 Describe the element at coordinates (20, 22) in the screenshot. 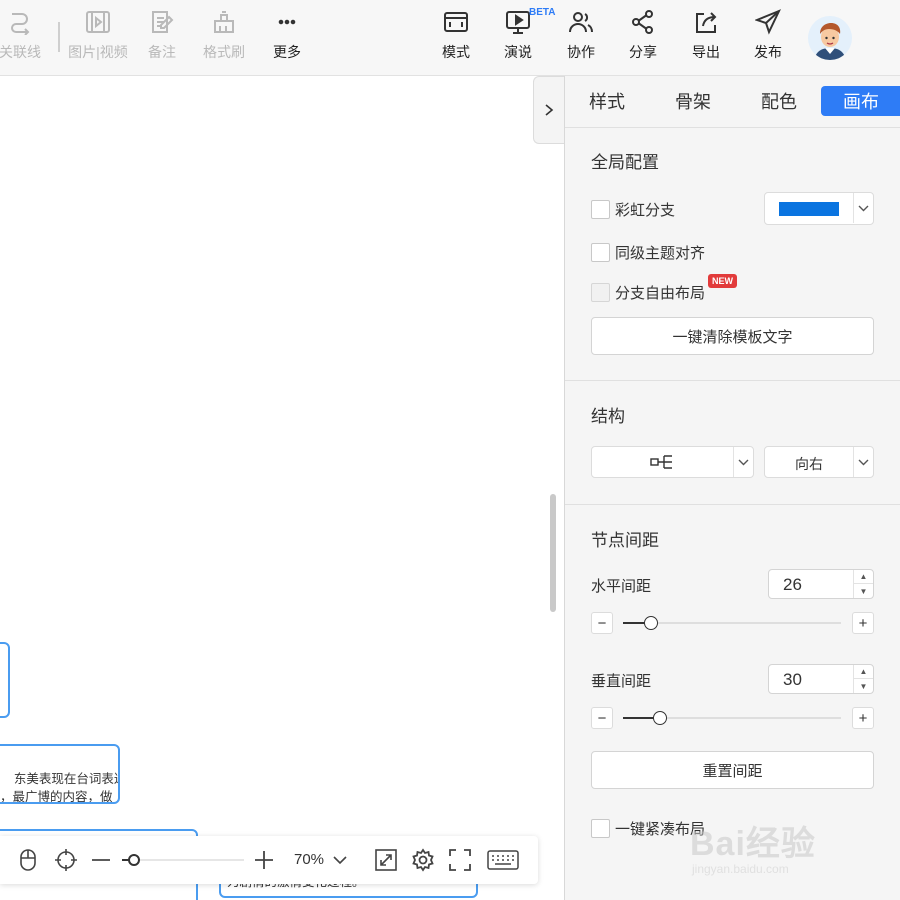

I see `relation-line-icon` at that location.